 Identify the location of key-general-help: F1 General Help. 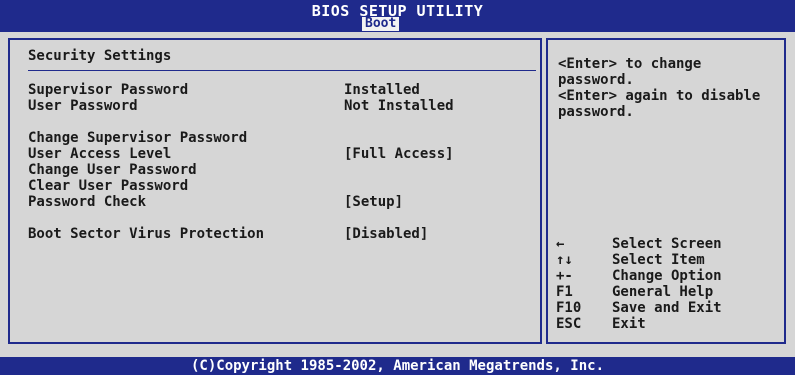
(669, 292).